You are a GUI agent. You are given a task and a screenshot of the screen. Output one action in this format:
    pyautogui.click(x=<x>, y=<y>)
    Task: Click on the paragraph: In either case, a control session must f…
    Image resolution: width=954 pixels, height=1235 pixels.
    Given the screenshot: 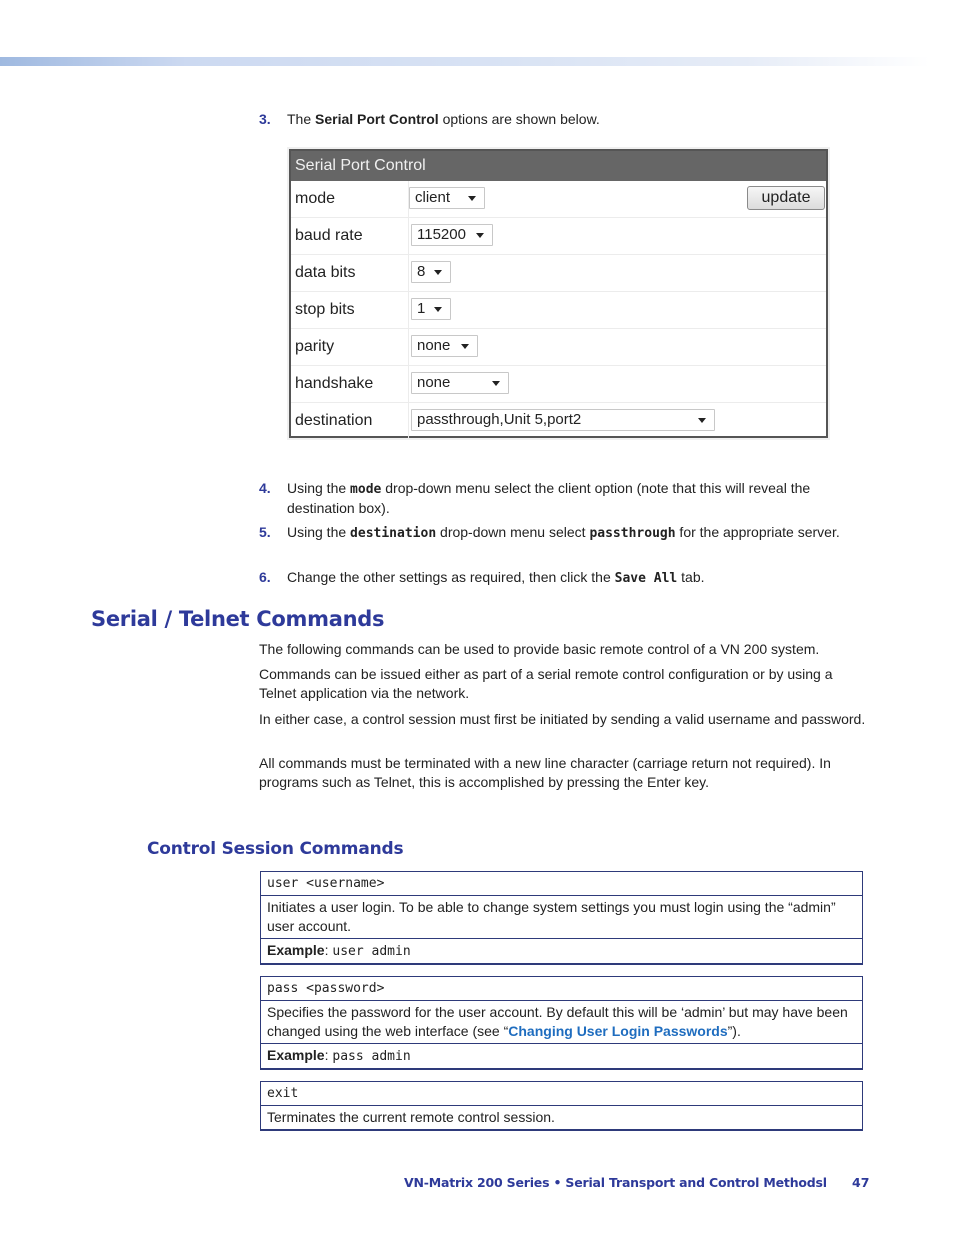 What is the action you would take?
    pyautogui.click(x=562, y=719)
    